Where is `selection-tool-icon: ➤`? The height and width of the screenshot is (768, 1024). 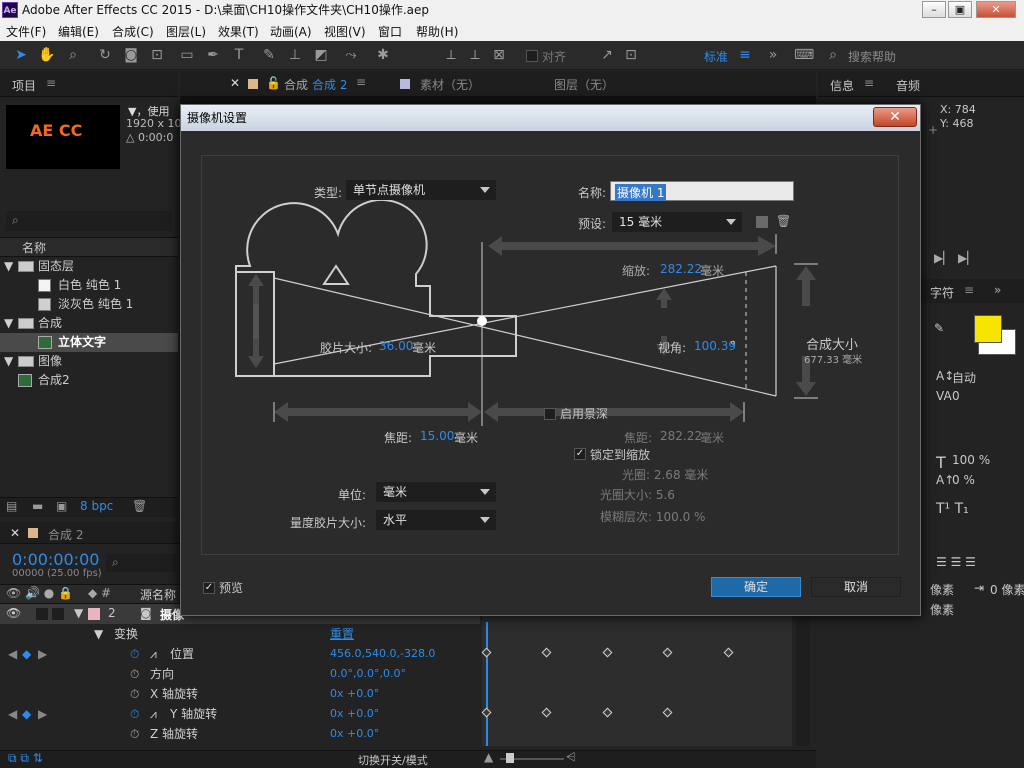
selection-tool-icon: ➤ is located at coordinates (21, 55).